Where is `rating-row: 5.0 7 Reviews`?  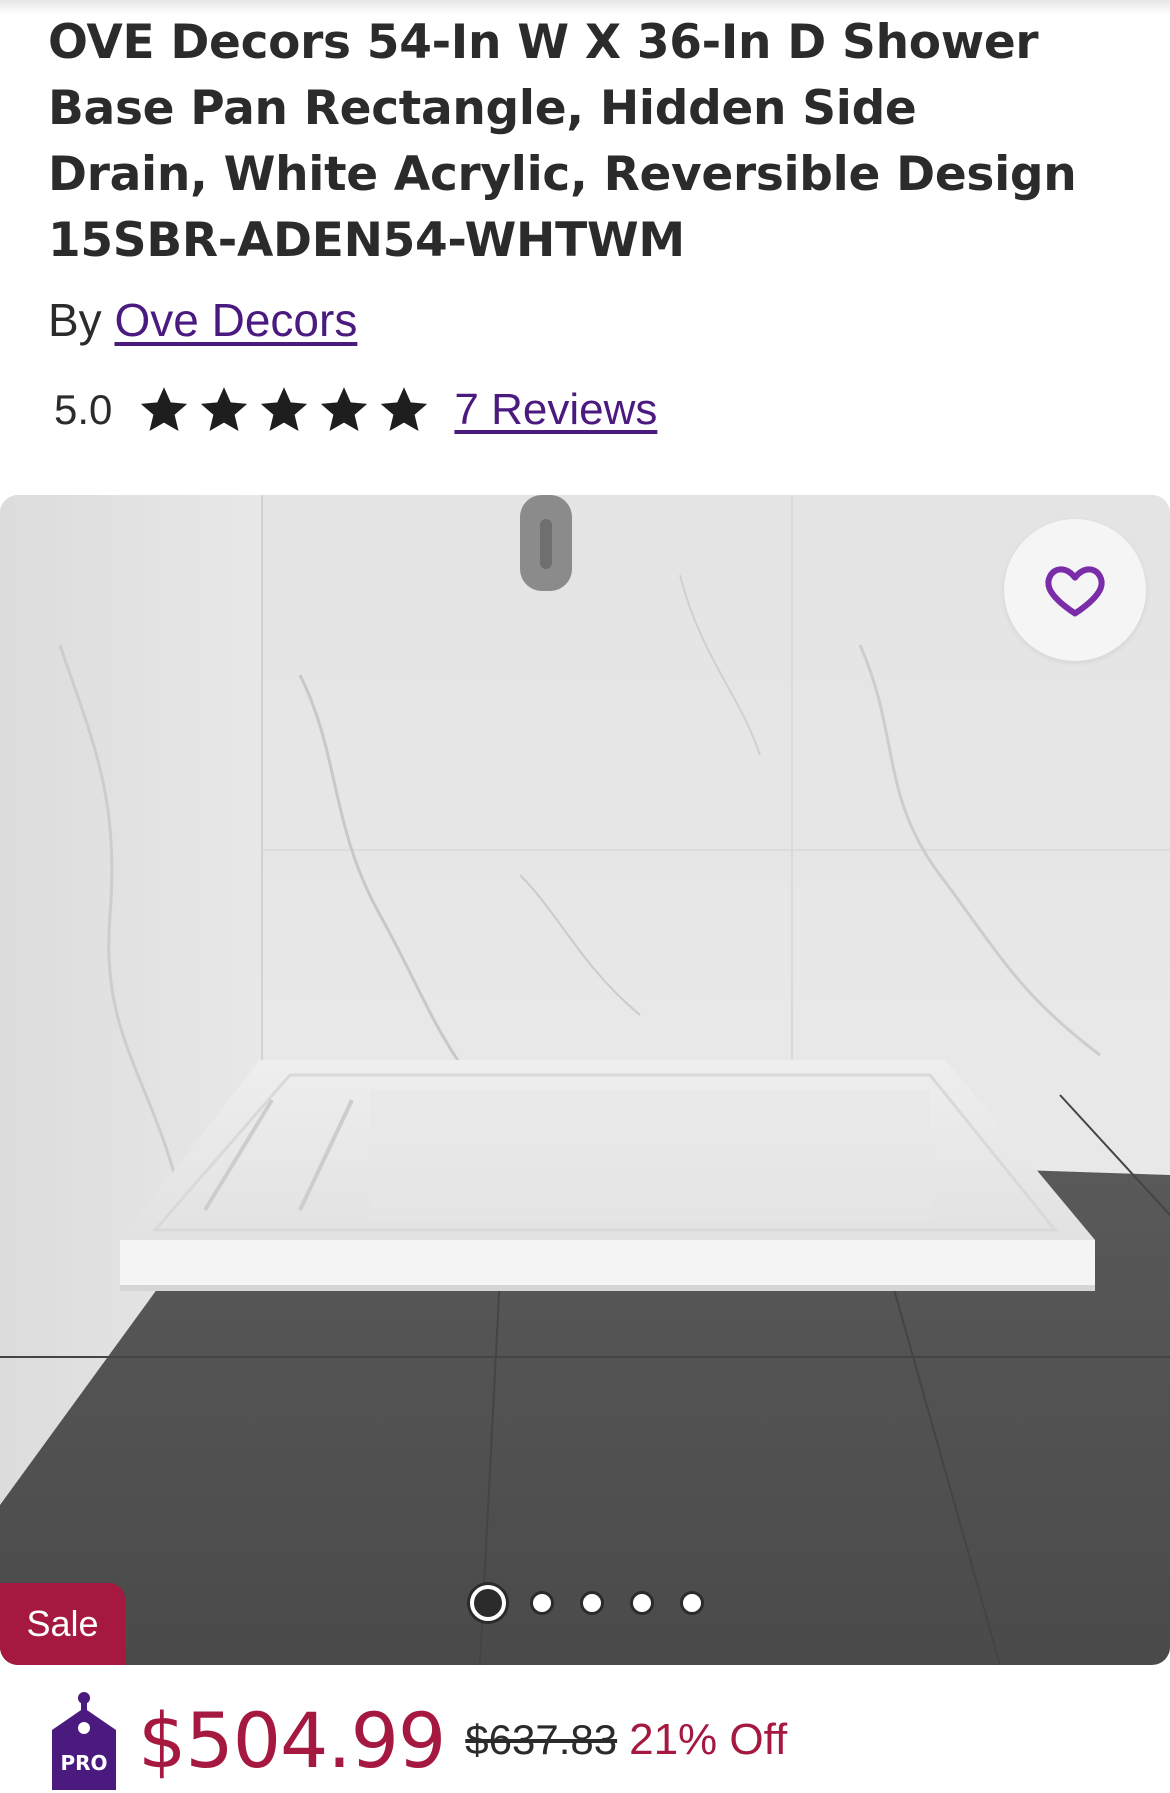 rating-row: 5.0 7 Reviews is located at coordinates (355, 410).